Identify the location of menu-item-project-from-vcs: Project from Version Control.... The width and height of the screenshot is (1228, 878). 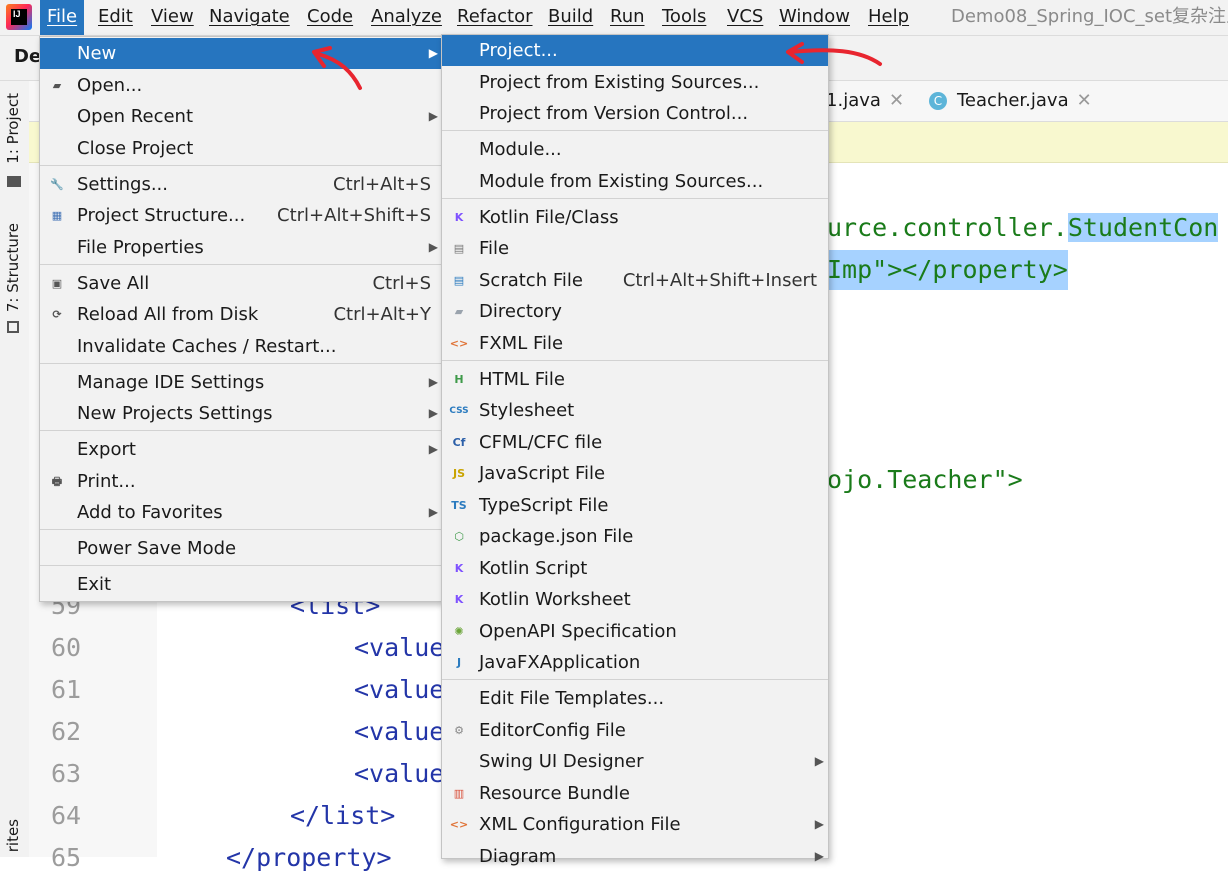
(635, 113).